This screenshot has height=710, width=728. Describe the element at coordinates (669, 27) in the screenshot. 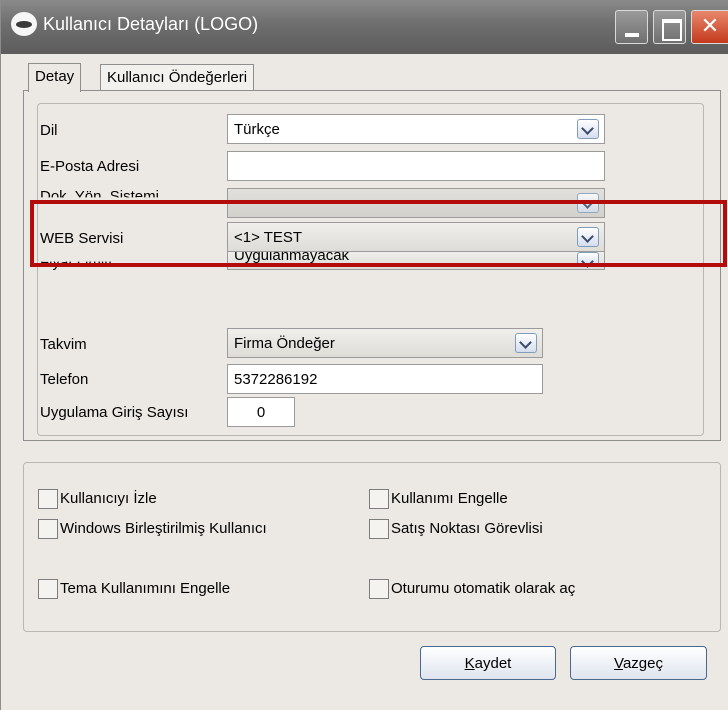

I see `maximize-button` at that location.